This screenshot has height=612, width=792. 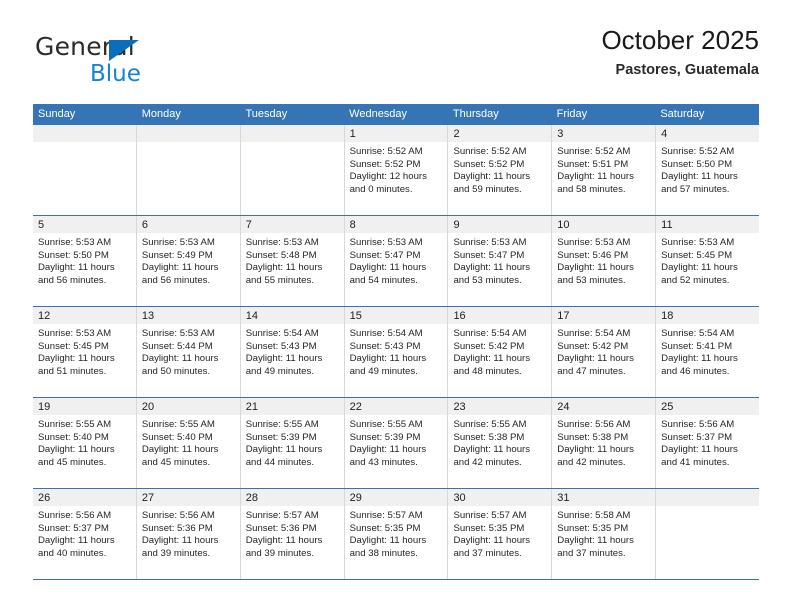 What do you see at coordinates (697, 255) in the screenshot?
I see `sunset-text: Sunset: 5:45 PM` at bounding box center [697, 255].